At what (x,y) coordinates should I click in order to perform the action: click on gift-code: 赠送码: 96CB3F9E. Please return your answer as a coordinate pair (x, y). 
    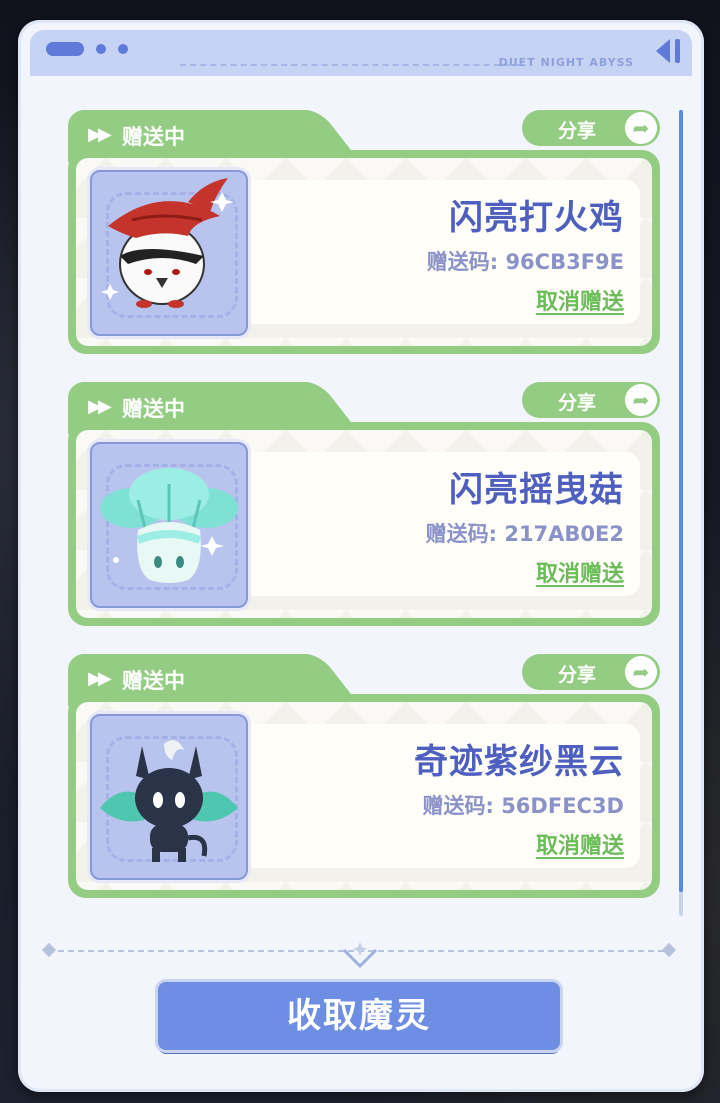
    Looking at the image, I should click on (525, 262).